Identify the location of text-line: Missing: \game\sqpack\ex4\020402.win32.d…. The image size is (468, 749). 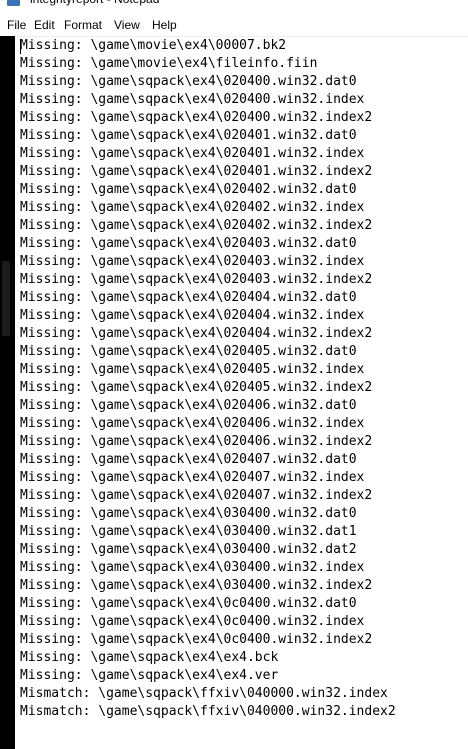
(188, 189).